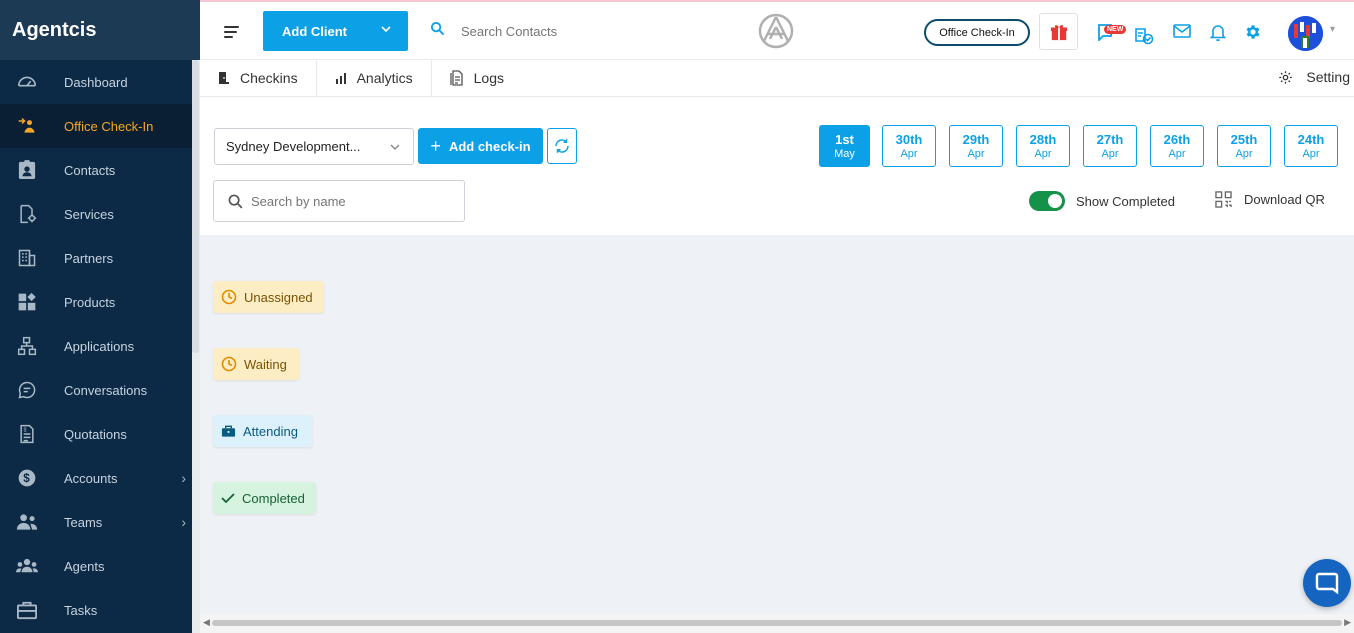 This screenshot has width=1354, height=633. Describe the element at coordinates (265, 364) in the screenshot. I see `status-label: Waiting` at that location.